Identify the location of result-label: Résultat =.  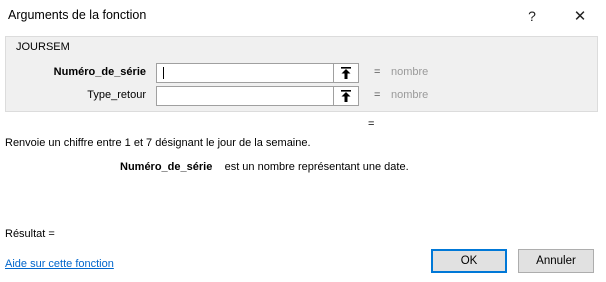
(30, 234).